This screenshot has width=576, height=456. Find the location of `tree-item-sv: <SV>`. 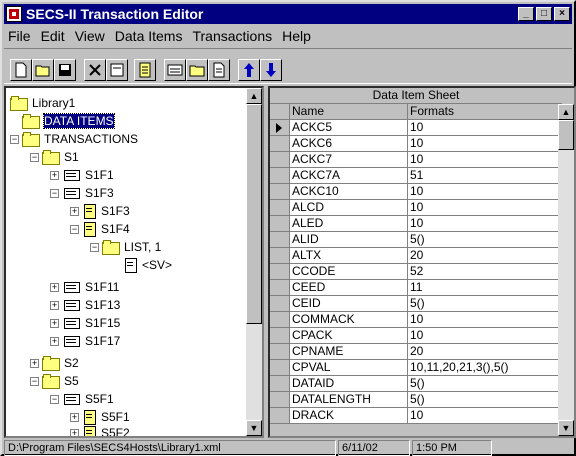

tree-item-sv: <SV> is located at coordinates (148, 265).